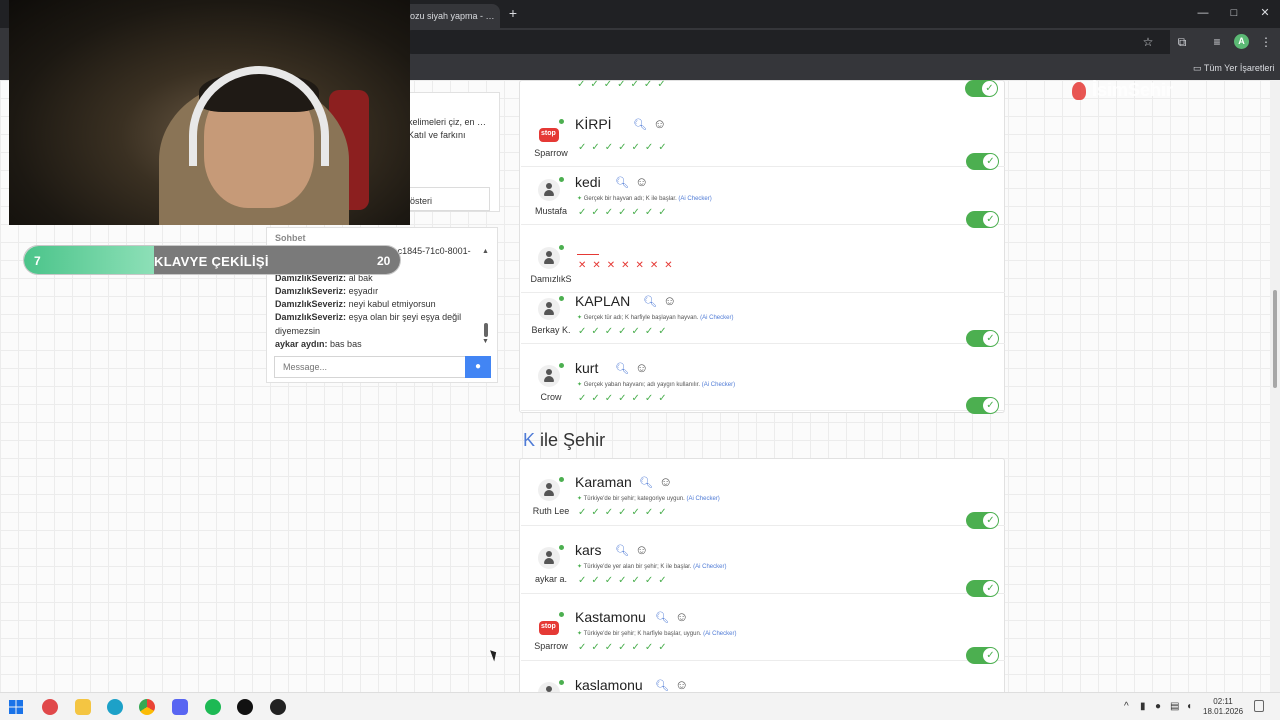  Describe the element at coordinates (83, 707) in the screenshot. I see `file-explorer-icon` at that location.